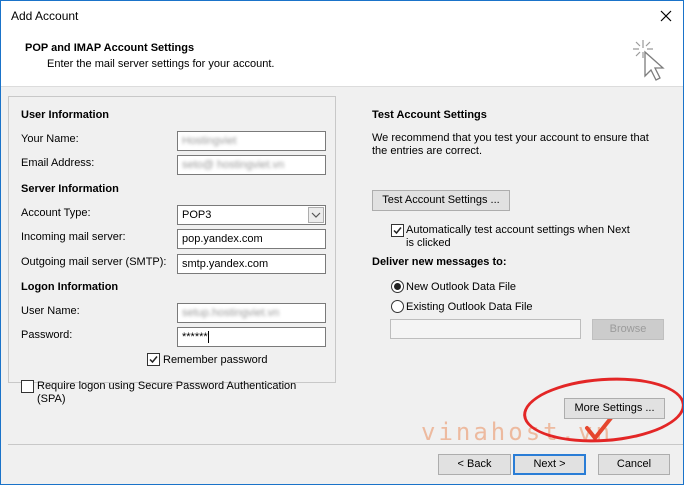  What do you see at coordinates (50, 311) in the screenshot?
I see `user-name-label: User Name:` at bounding box center [50, 311].